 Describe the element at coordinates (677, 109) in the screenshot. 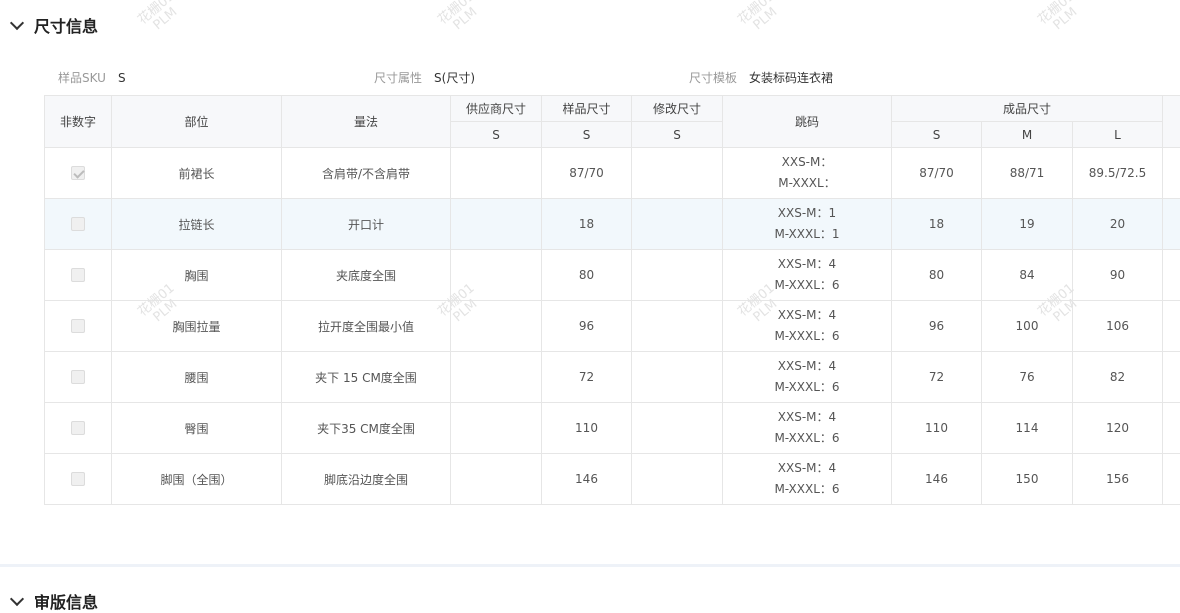

I see `header-modify-size: 修改尺寸` at that location.